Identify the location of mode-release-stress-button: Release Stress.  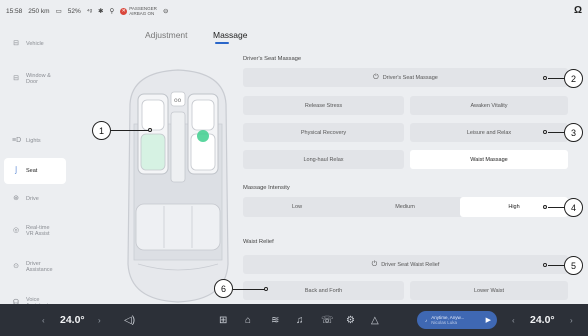
(323, 105).